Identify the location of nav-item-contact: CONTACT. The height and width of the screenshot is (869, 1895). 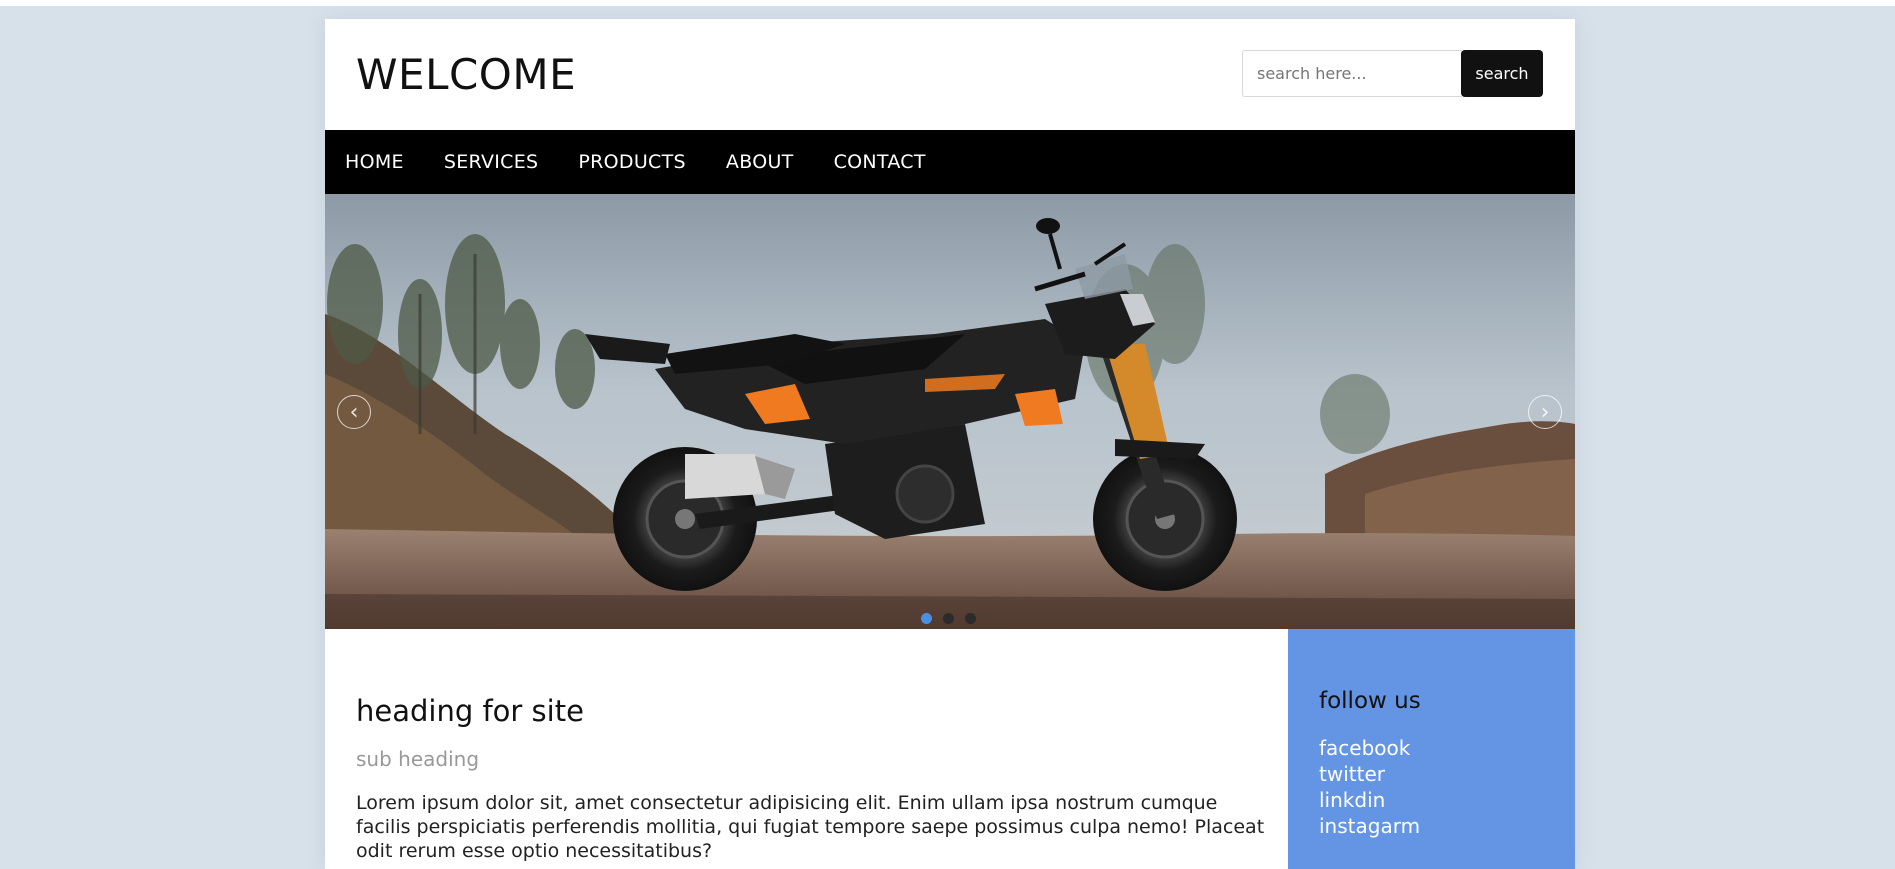
(880, 162).